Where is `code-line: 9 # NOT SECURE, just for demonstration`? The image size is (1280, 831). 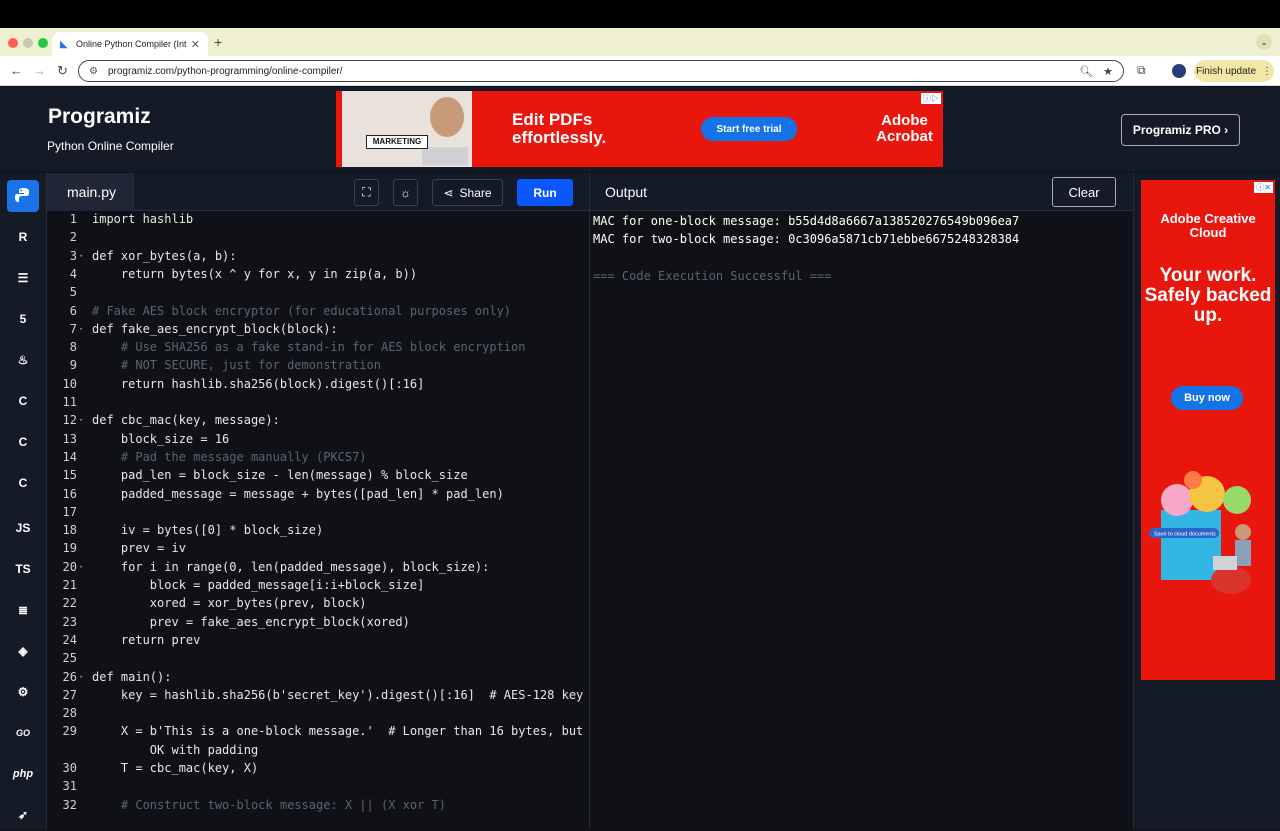
code-line: 9 # NOT SECURE, just for demonstration is located at coordinates (318, 367).